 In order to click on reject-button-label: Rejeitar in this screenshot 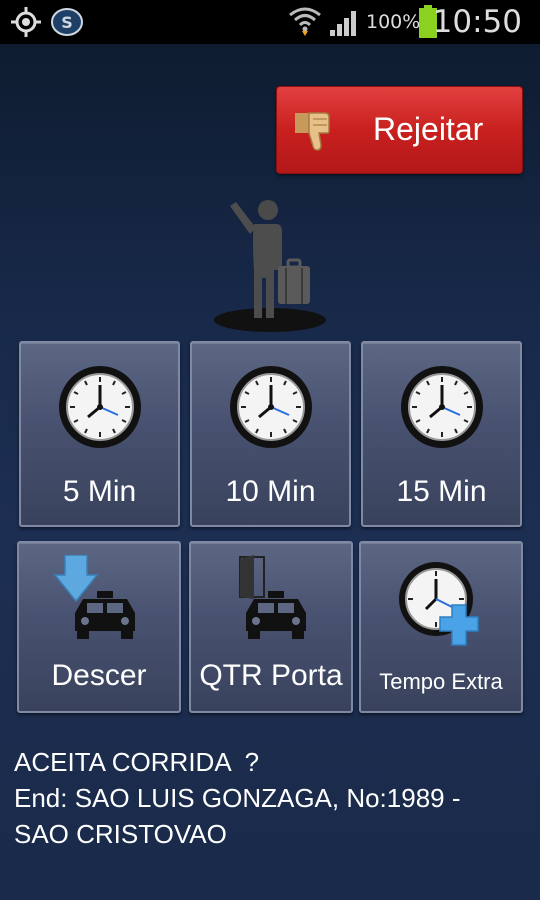, I will do `click(428, 129)`.